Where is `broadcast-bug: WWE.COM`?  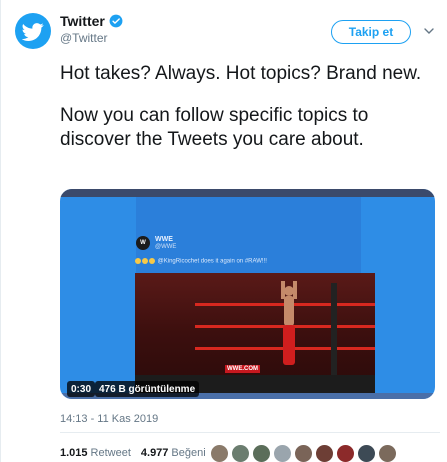
broadcast-bug: WWE.COM is located at coordinates (242, 369).